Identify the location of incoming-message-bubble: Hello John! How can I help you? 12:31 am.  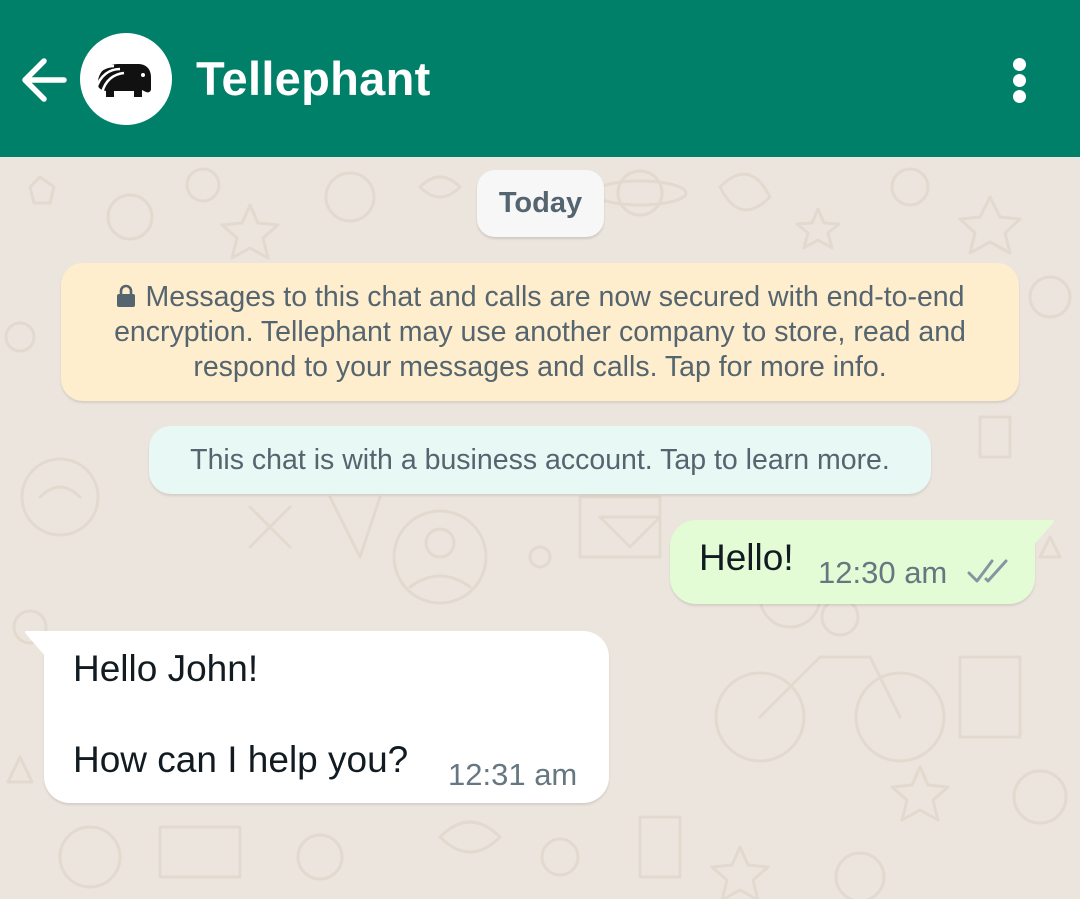
(317, 717).